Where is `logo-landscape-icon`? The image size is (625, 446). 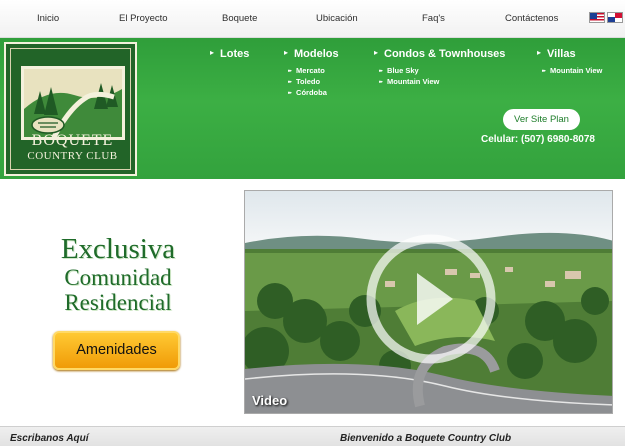
logo-landscape-icon is located at coordinates (73, 103).